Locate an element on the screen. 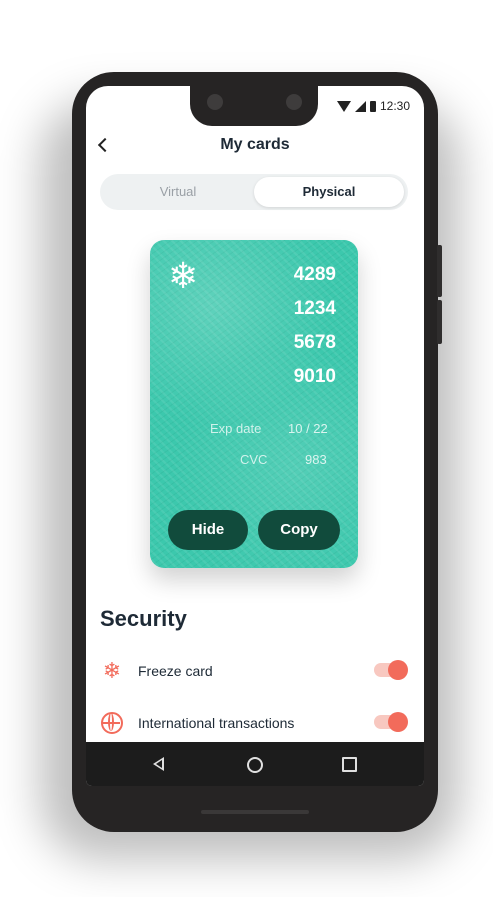 The width and height of the screenshot is (493, 897). copy-button: Copy is located at coordinates (299, 530).